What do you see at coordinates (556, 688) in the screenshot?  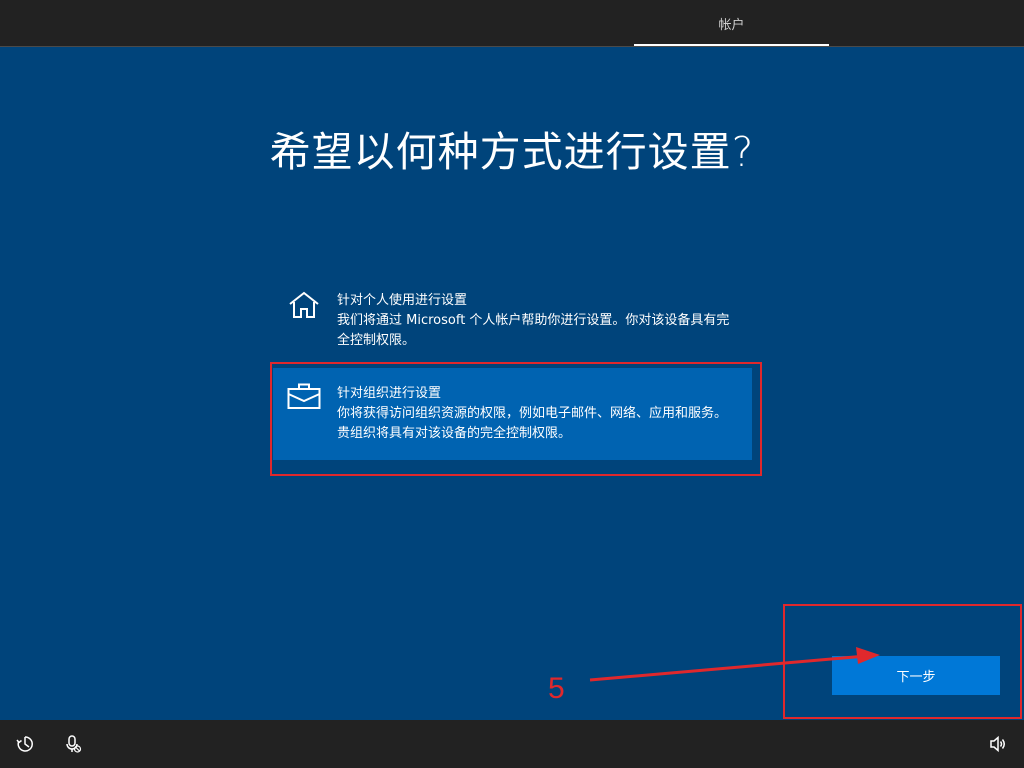 I see `annotation-step-number: 5` at bounding box center [556, 688].